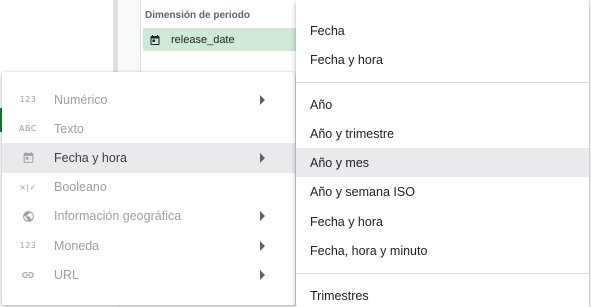 Image resolution: width=591 pixels, height=307 pixels. What do you see at coordinates (198, 15) in the screenshot?
I see `date-range-dimension-label: Dimensión de periodo` at bounding box center [198, 15].